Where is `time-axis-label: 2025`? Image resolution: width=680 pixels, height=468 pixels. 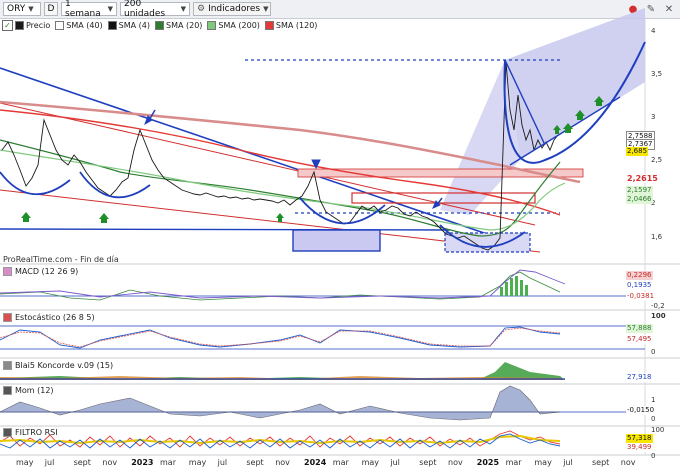
time-axis-label: 2025 is located at coordinates (488, 462).